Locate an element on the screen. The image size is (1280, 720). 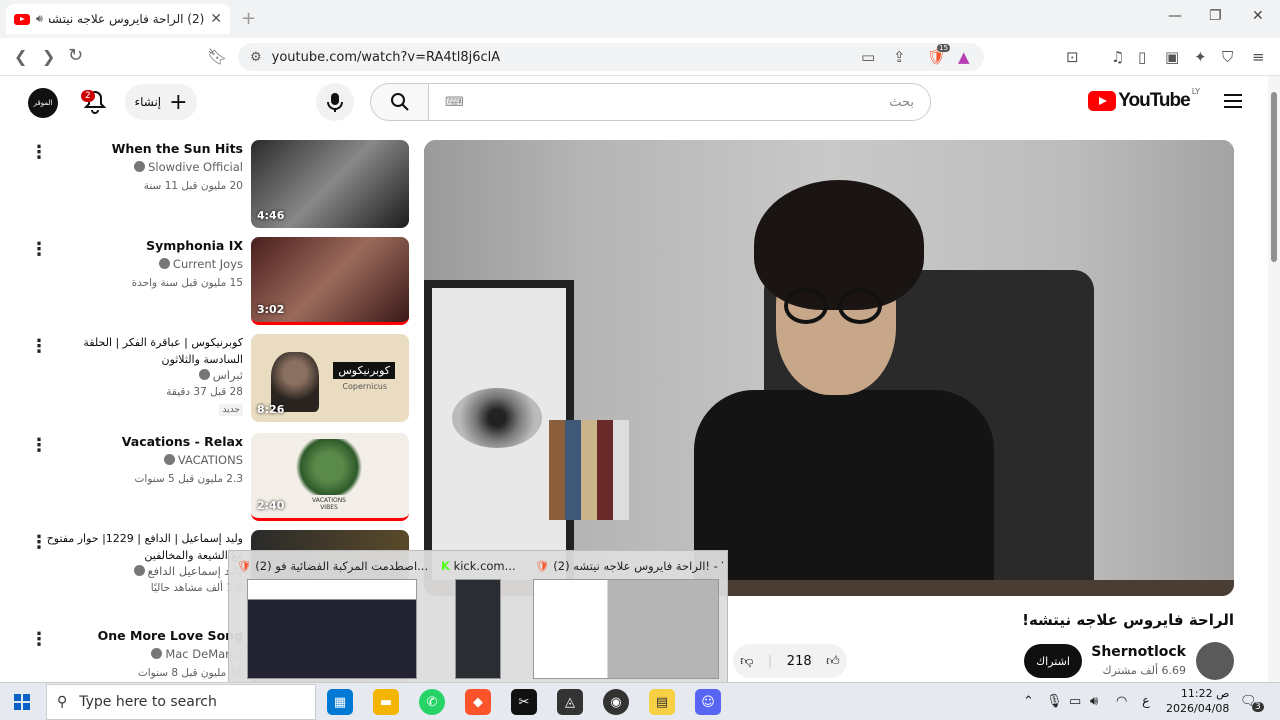
rec-meta: 16 مليون قبل 8 سنوات is located at coordinates (190, 673).